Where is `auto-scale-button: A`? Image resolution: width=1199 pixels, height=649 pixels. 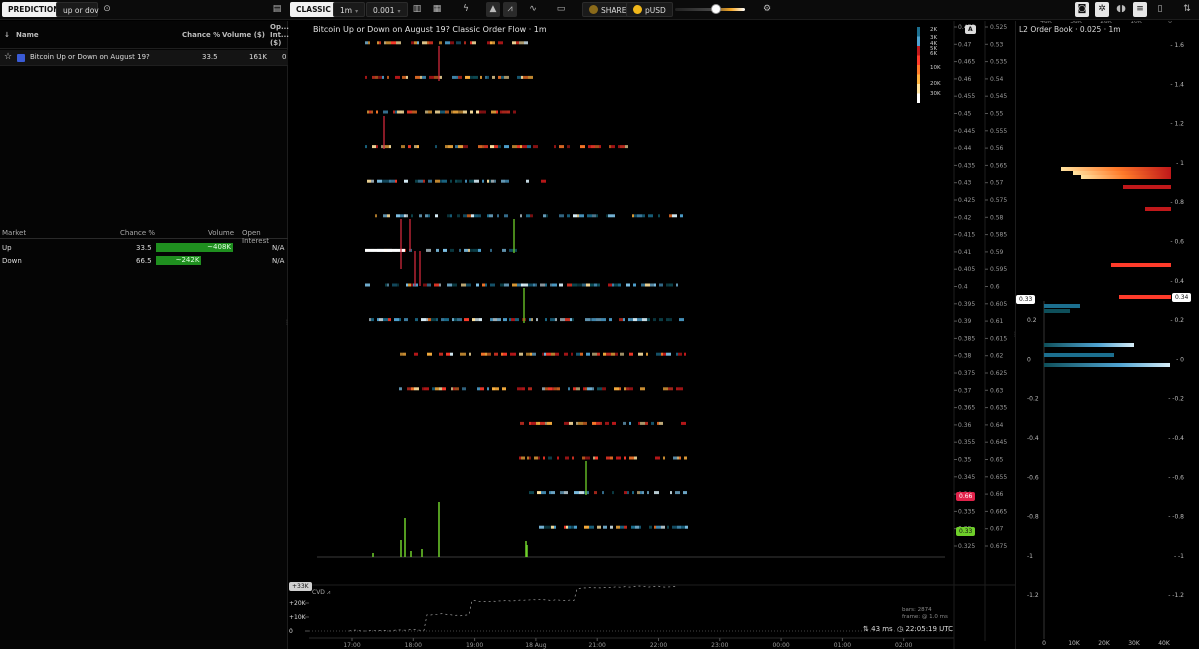
auto-scale-button: A is located at coordinates (970, 29).